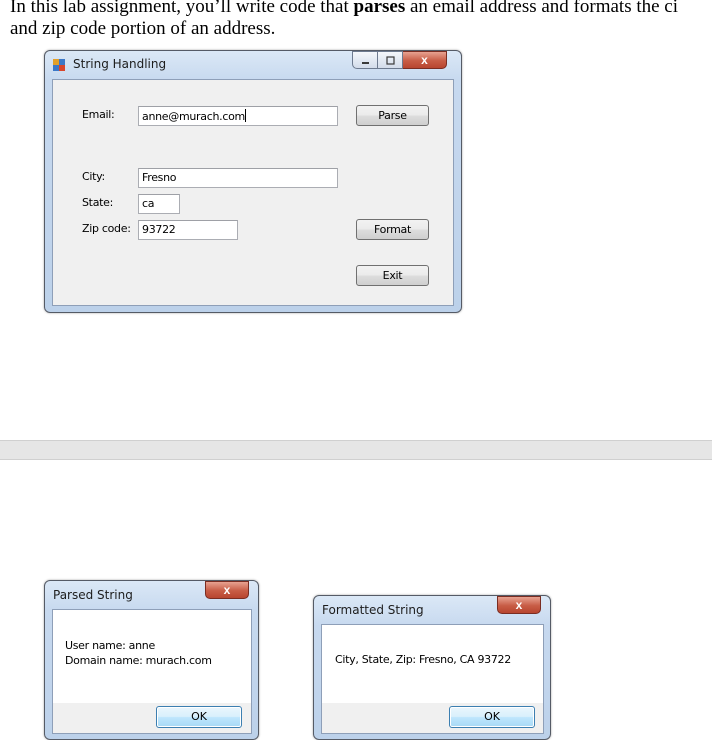  What do you see at coordinates (392, 229) in the screenshot?
I see `format-button: Format` at bounding box center [392, 229].